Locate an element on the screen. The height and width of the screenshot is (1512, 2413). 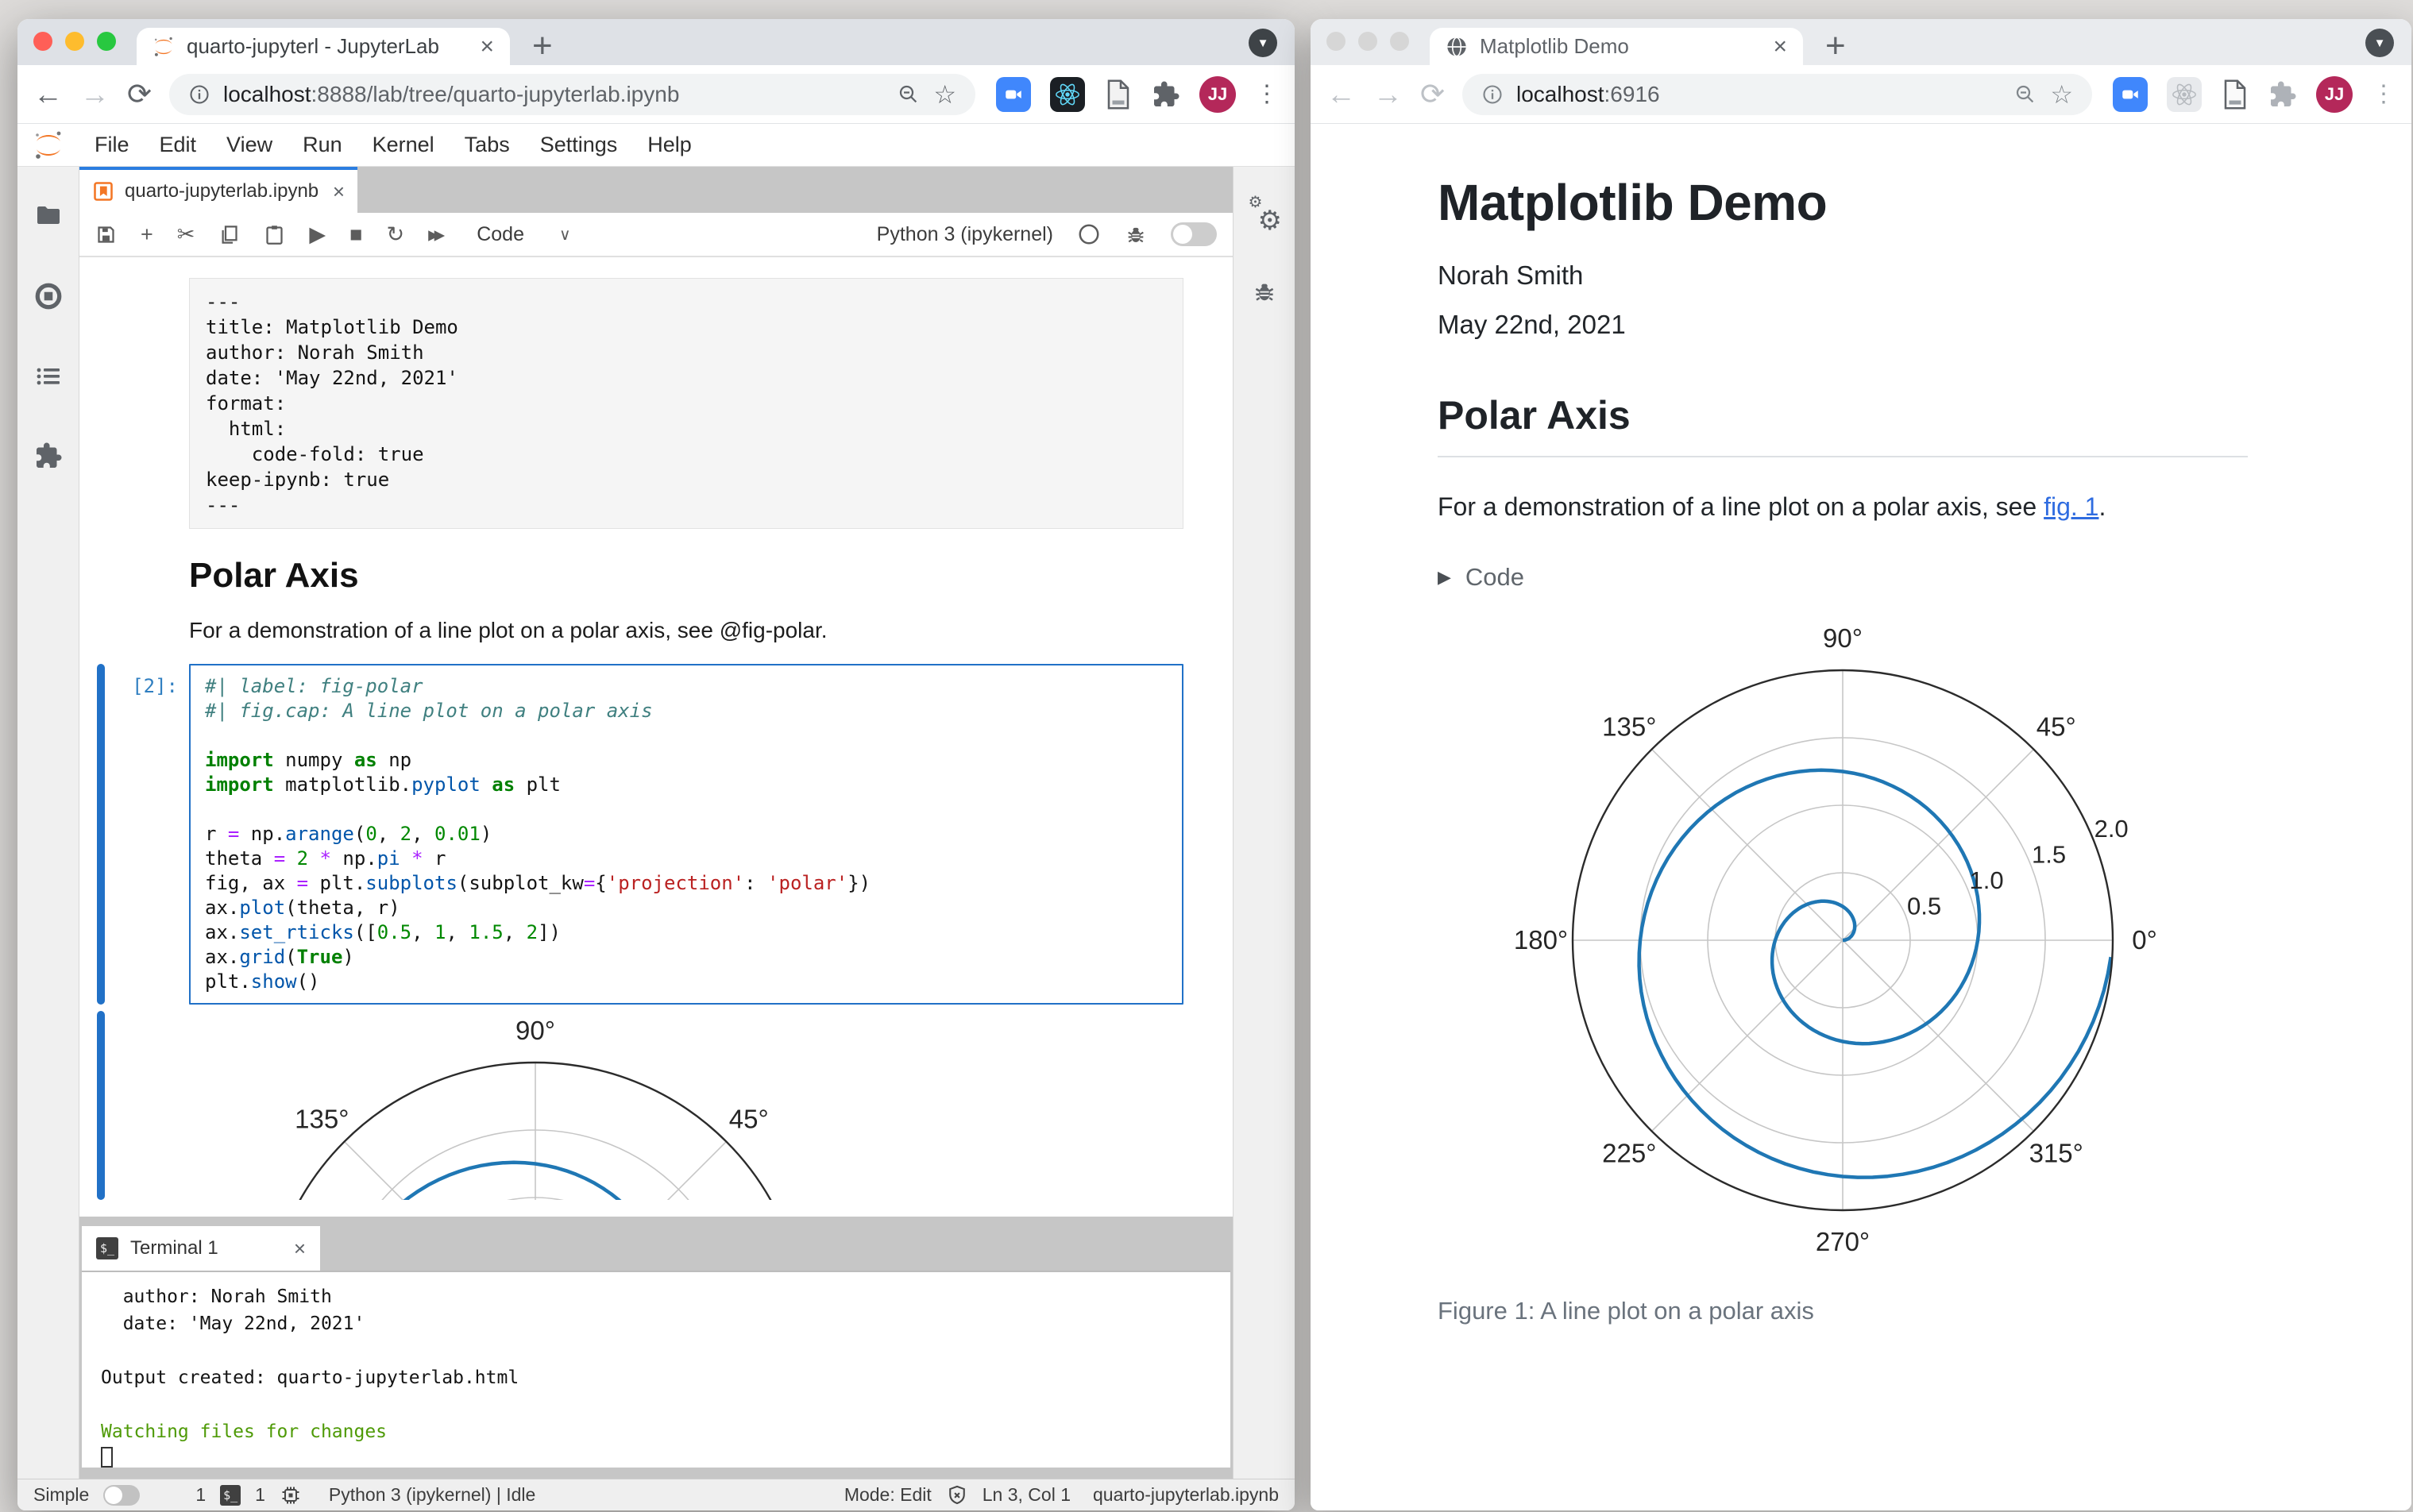
running-sessions-icon is located at coordinates (48, 296).